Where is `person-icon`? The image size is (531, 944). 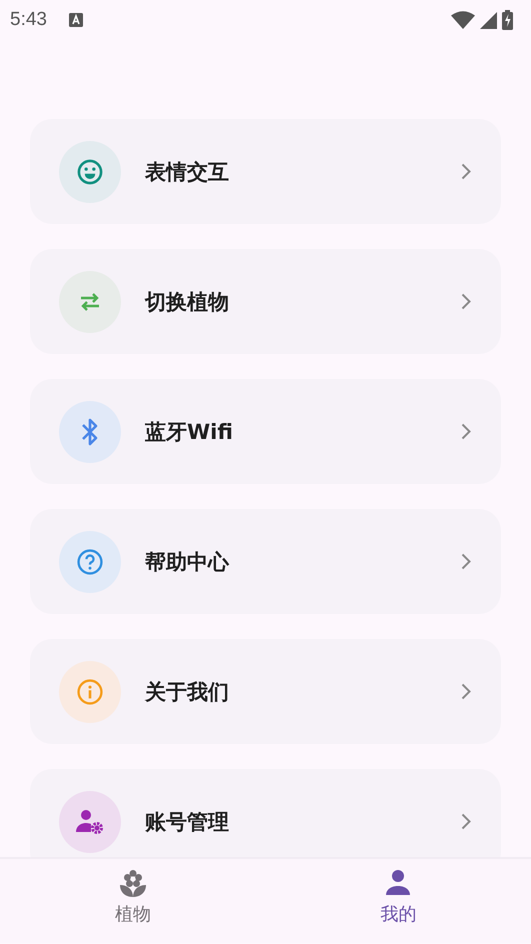
person-icon is located at coordinates (398, 883).